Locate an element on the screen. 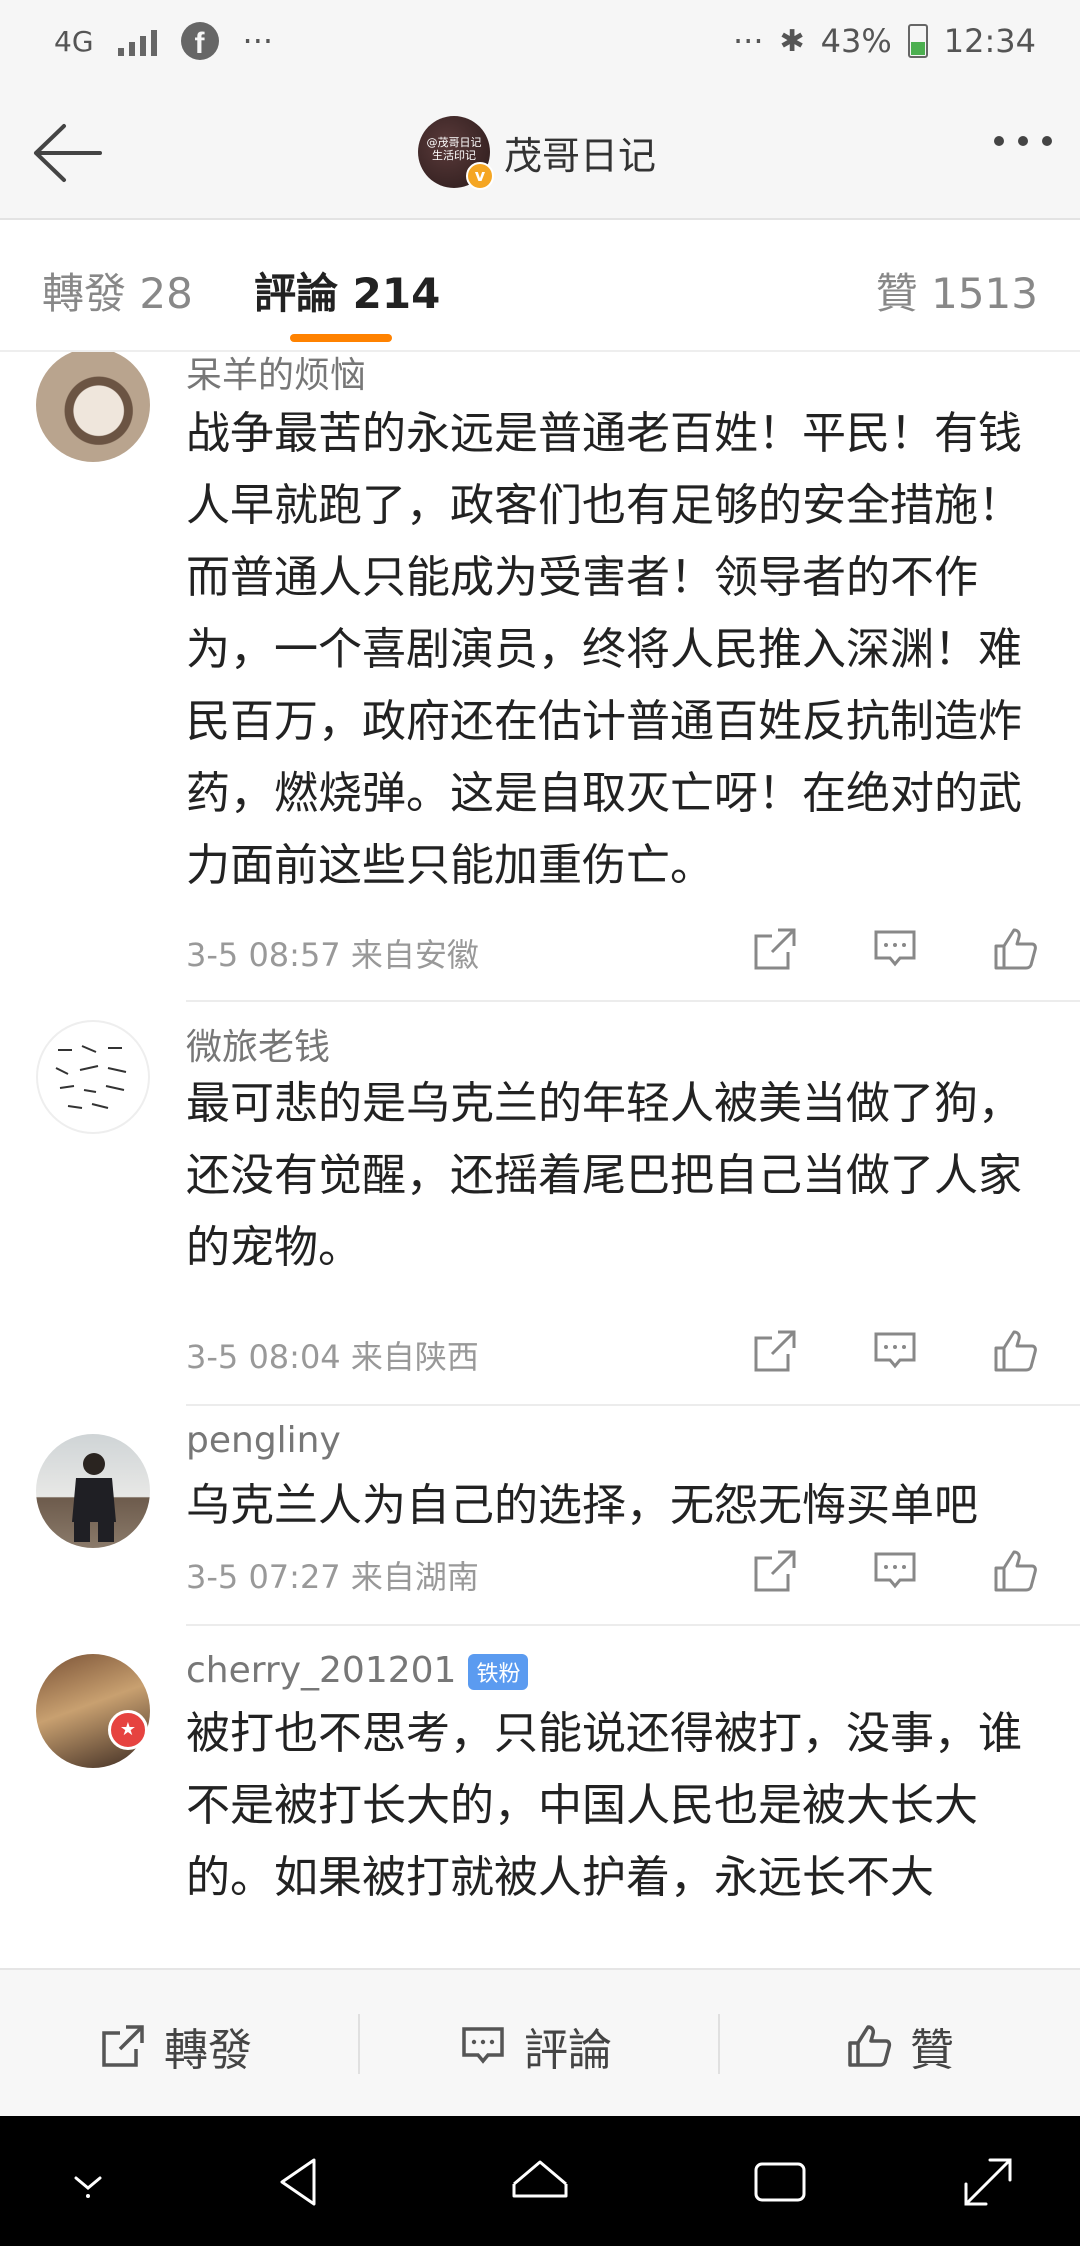 The width and height of the screenshot is (1080, 2246). comment-line: 还没有觉醒，还摇着尾巴把自己当做了人家 is located at coordinates (604, 1175).